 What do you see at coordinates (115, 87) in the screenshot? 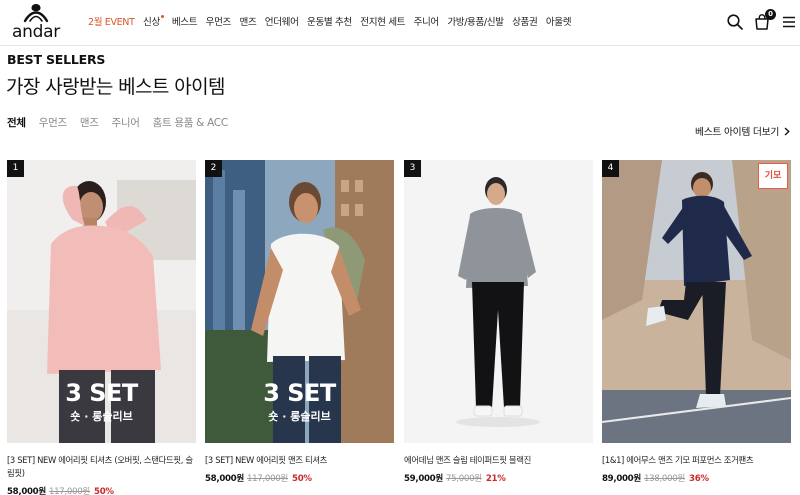
I see `page-title: 가장 사랑받는 베스트 아이템` at bounding box center [115, 87].